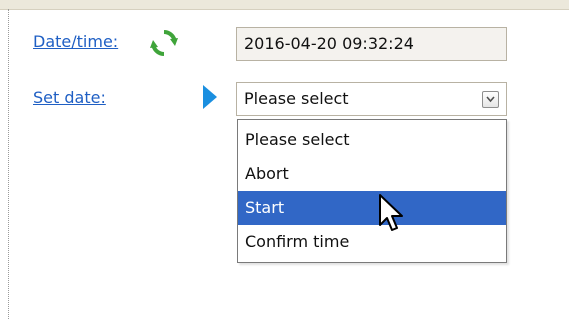 The width and height of the screenshot is (569, 319). Describe the element at coordinates (164, 43) in the screenshot. I see `refresh-icon` at that location.